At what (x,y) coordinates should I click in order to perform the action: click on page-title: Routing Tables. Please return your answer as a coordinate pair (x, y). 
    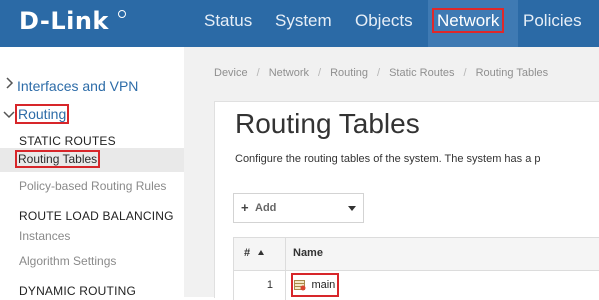
    Looking at the image, I should click on (327, 123).